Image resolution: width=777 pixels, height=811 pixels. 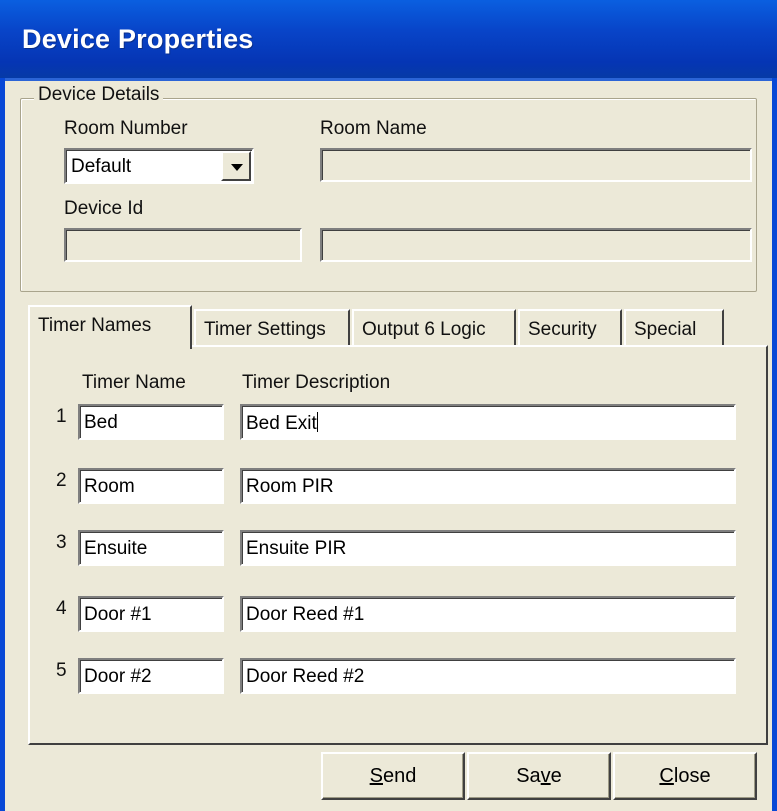 I want to click on save-label-pre: Sa, so click(x=528, y=776).